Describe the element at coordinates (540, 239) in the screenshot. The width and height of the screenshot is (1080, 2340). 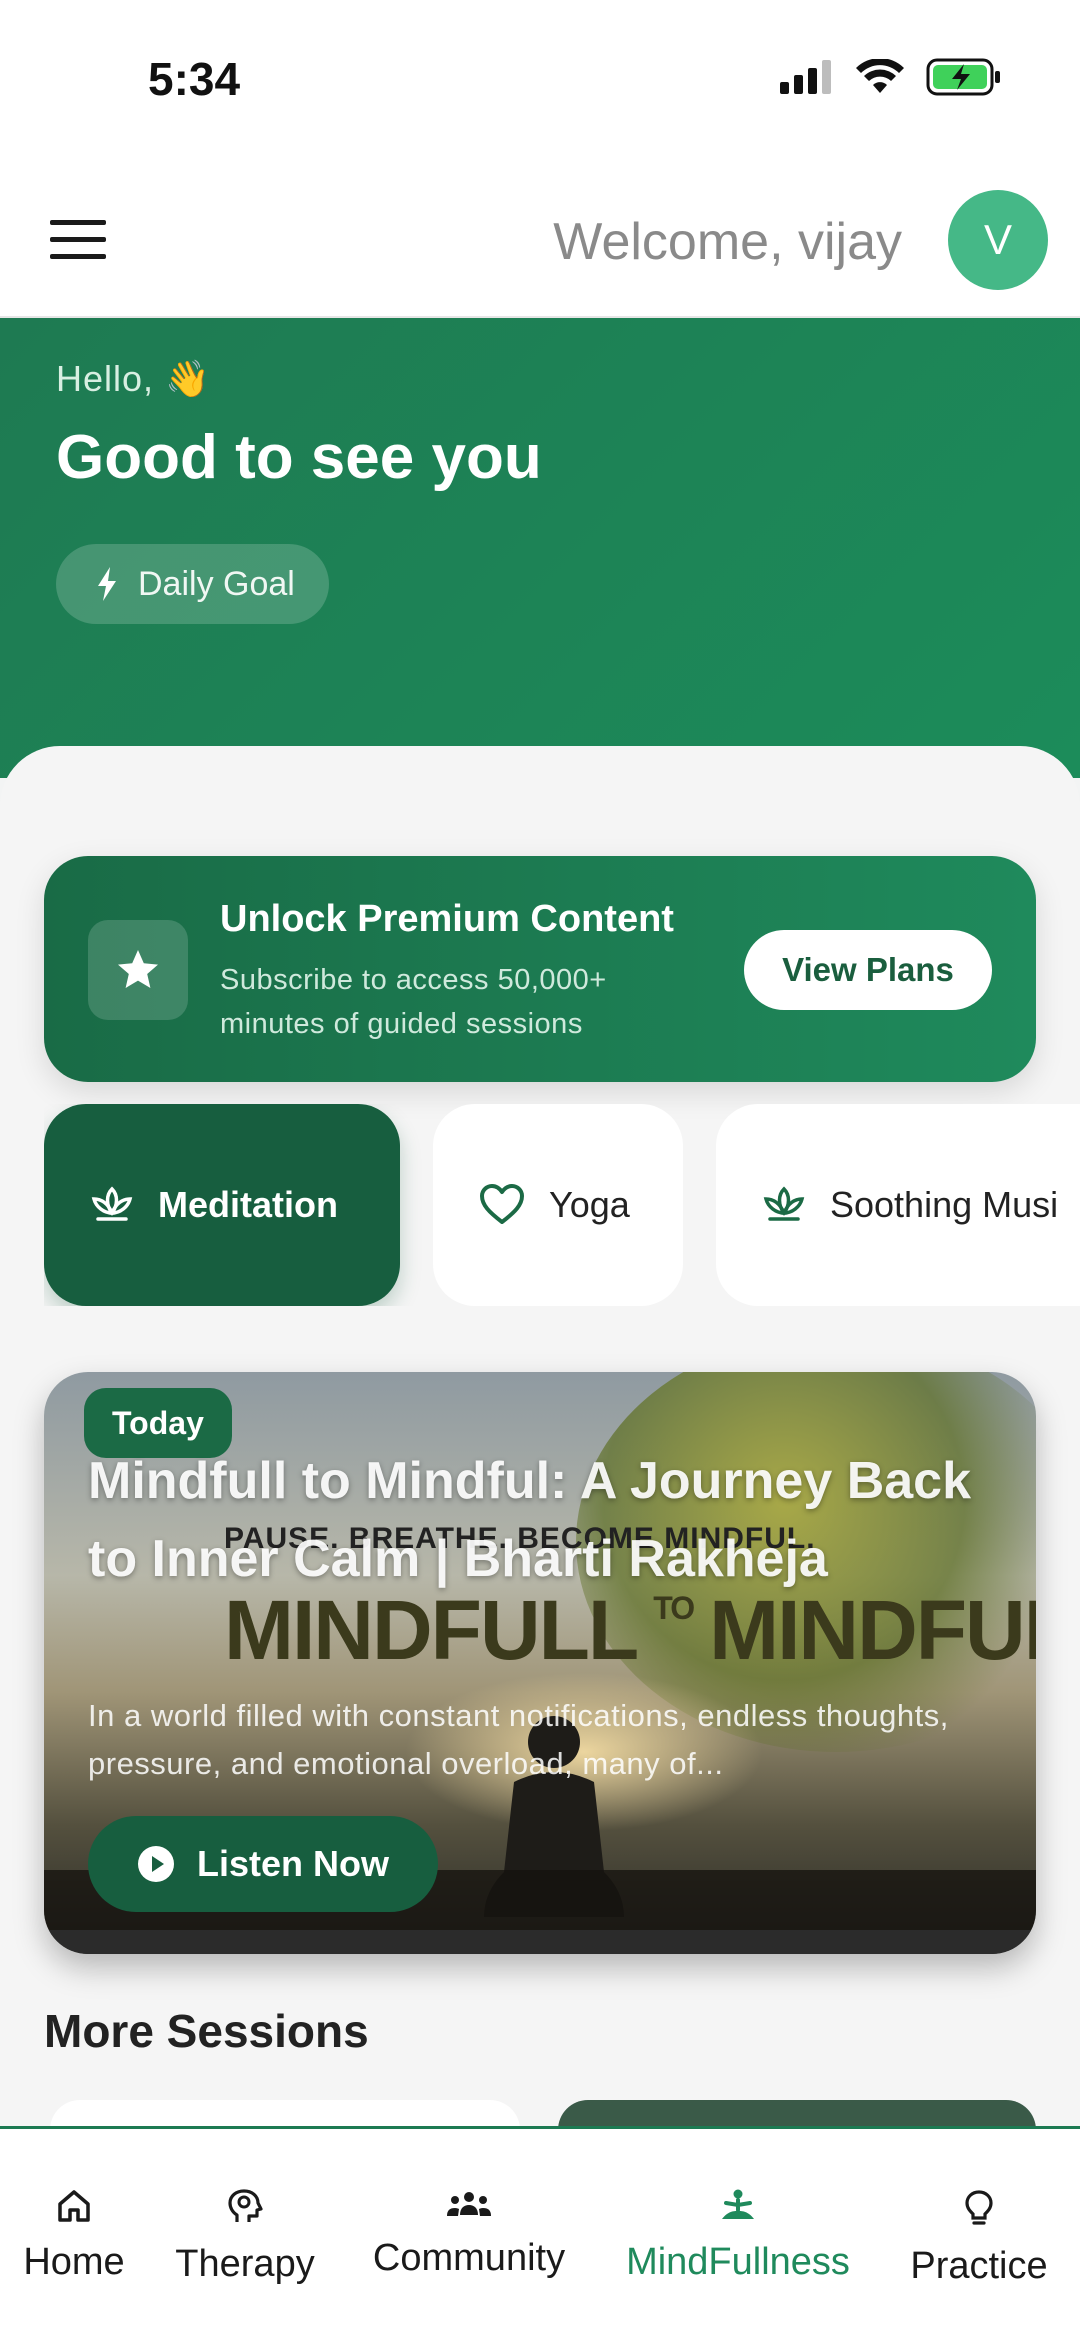
I see `app-header: Welcome, vijay V` at that location.